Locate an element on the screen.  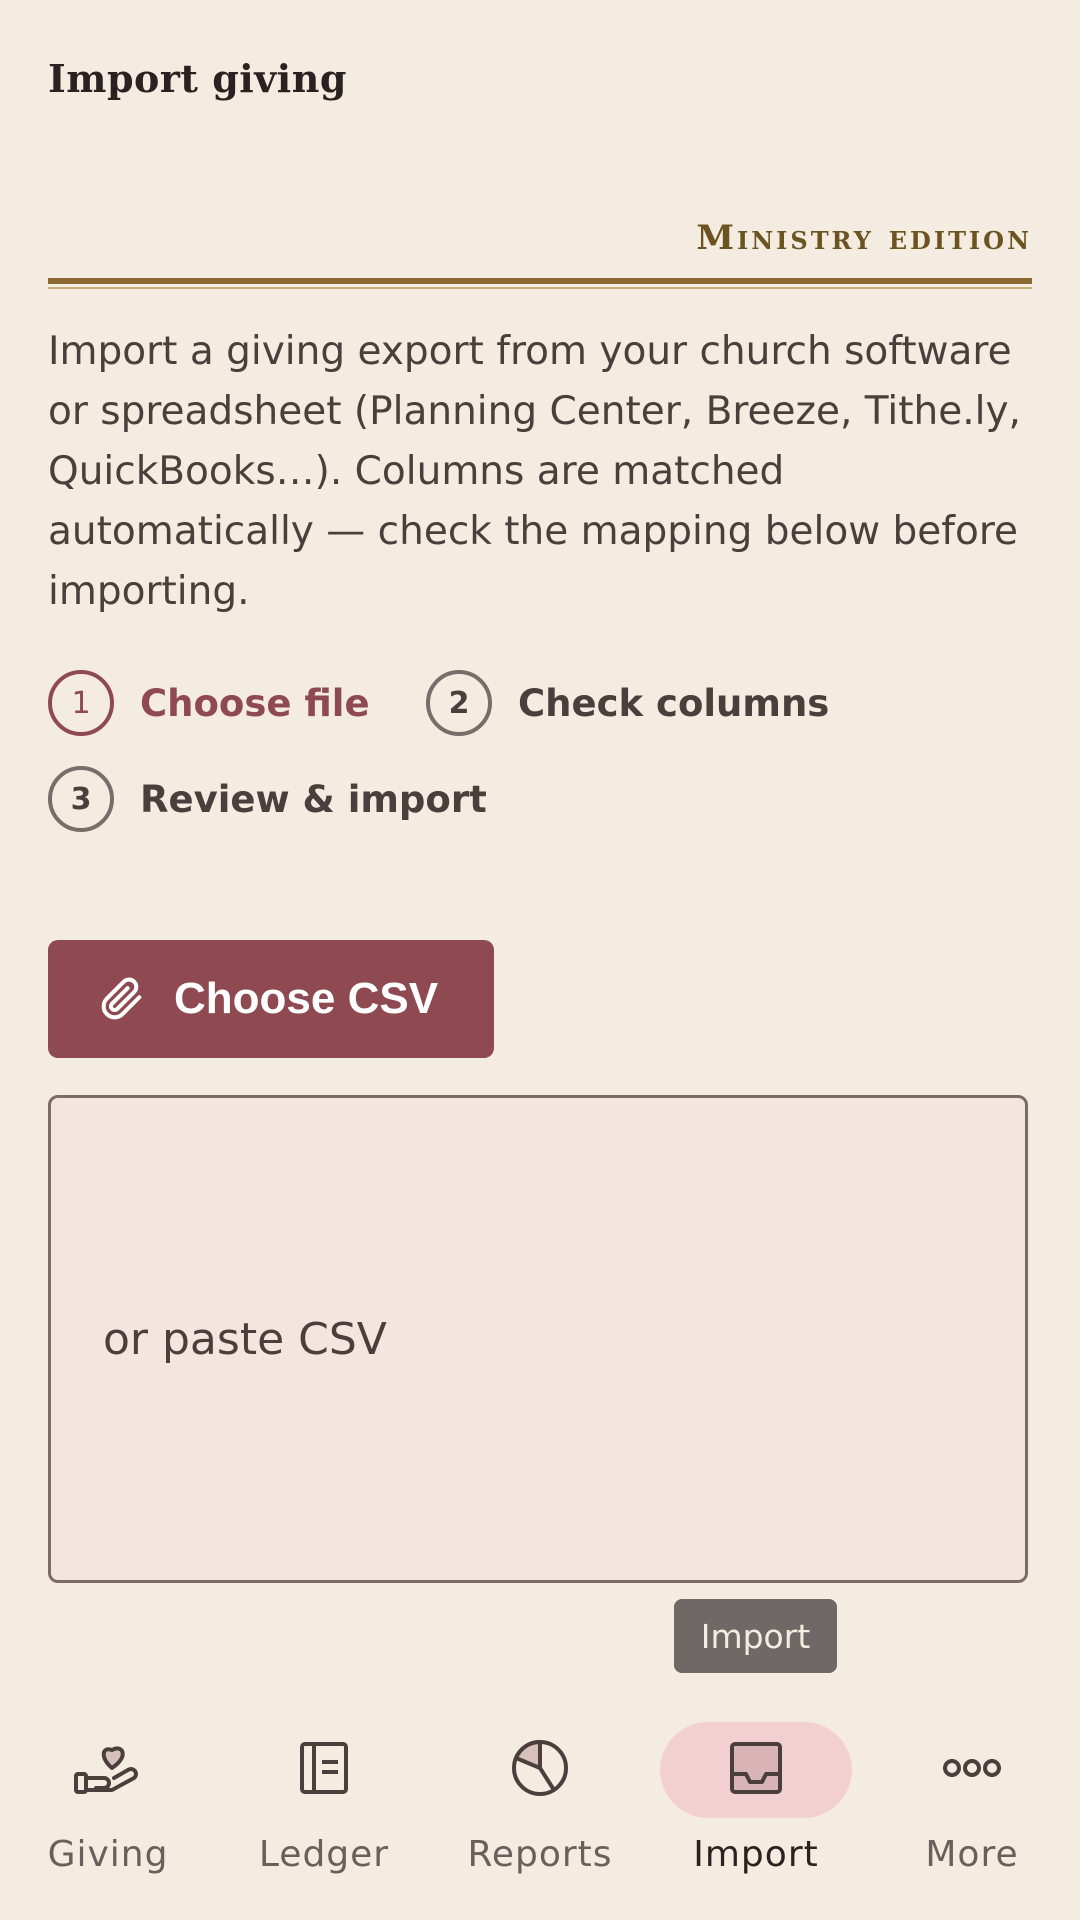
pie-chart-icon is located at coordinates (540, 1770).